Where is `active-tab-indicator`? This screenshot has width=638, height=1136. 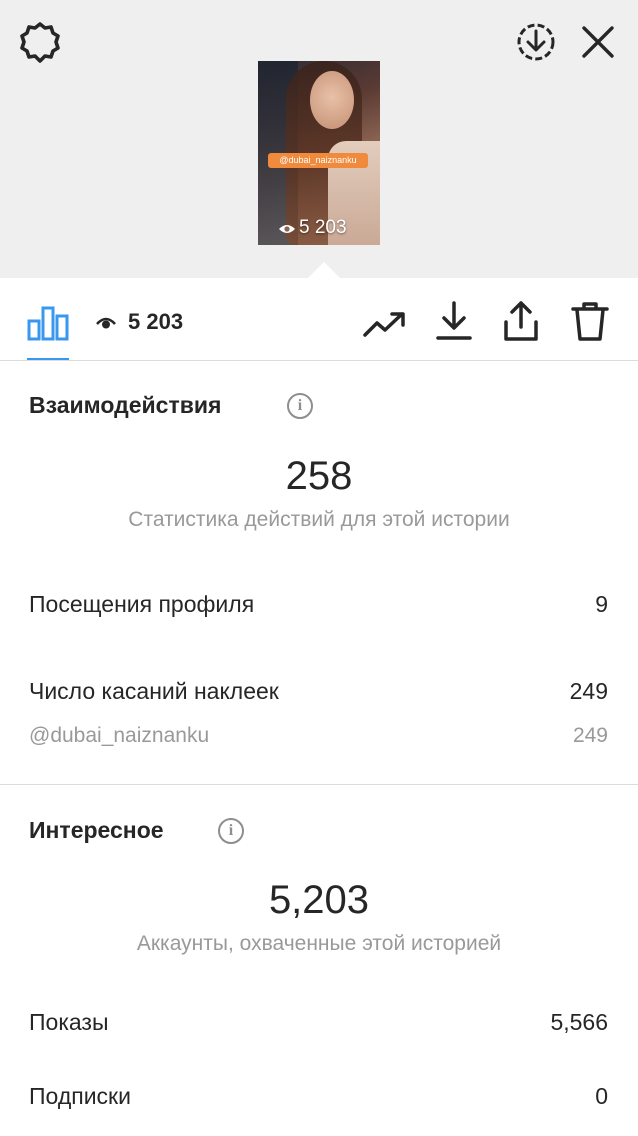 active-tab-indicator is located at coordinates (48, 359).